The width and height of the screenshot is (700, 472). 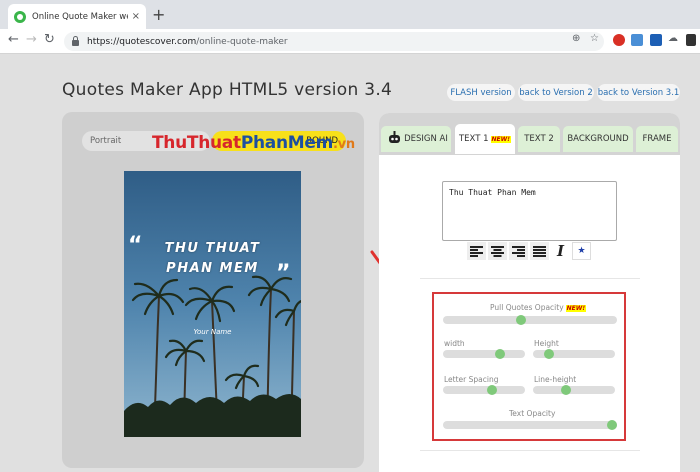 I want to click on url-host: https://quotescover.com, so click(x=142, y=41).